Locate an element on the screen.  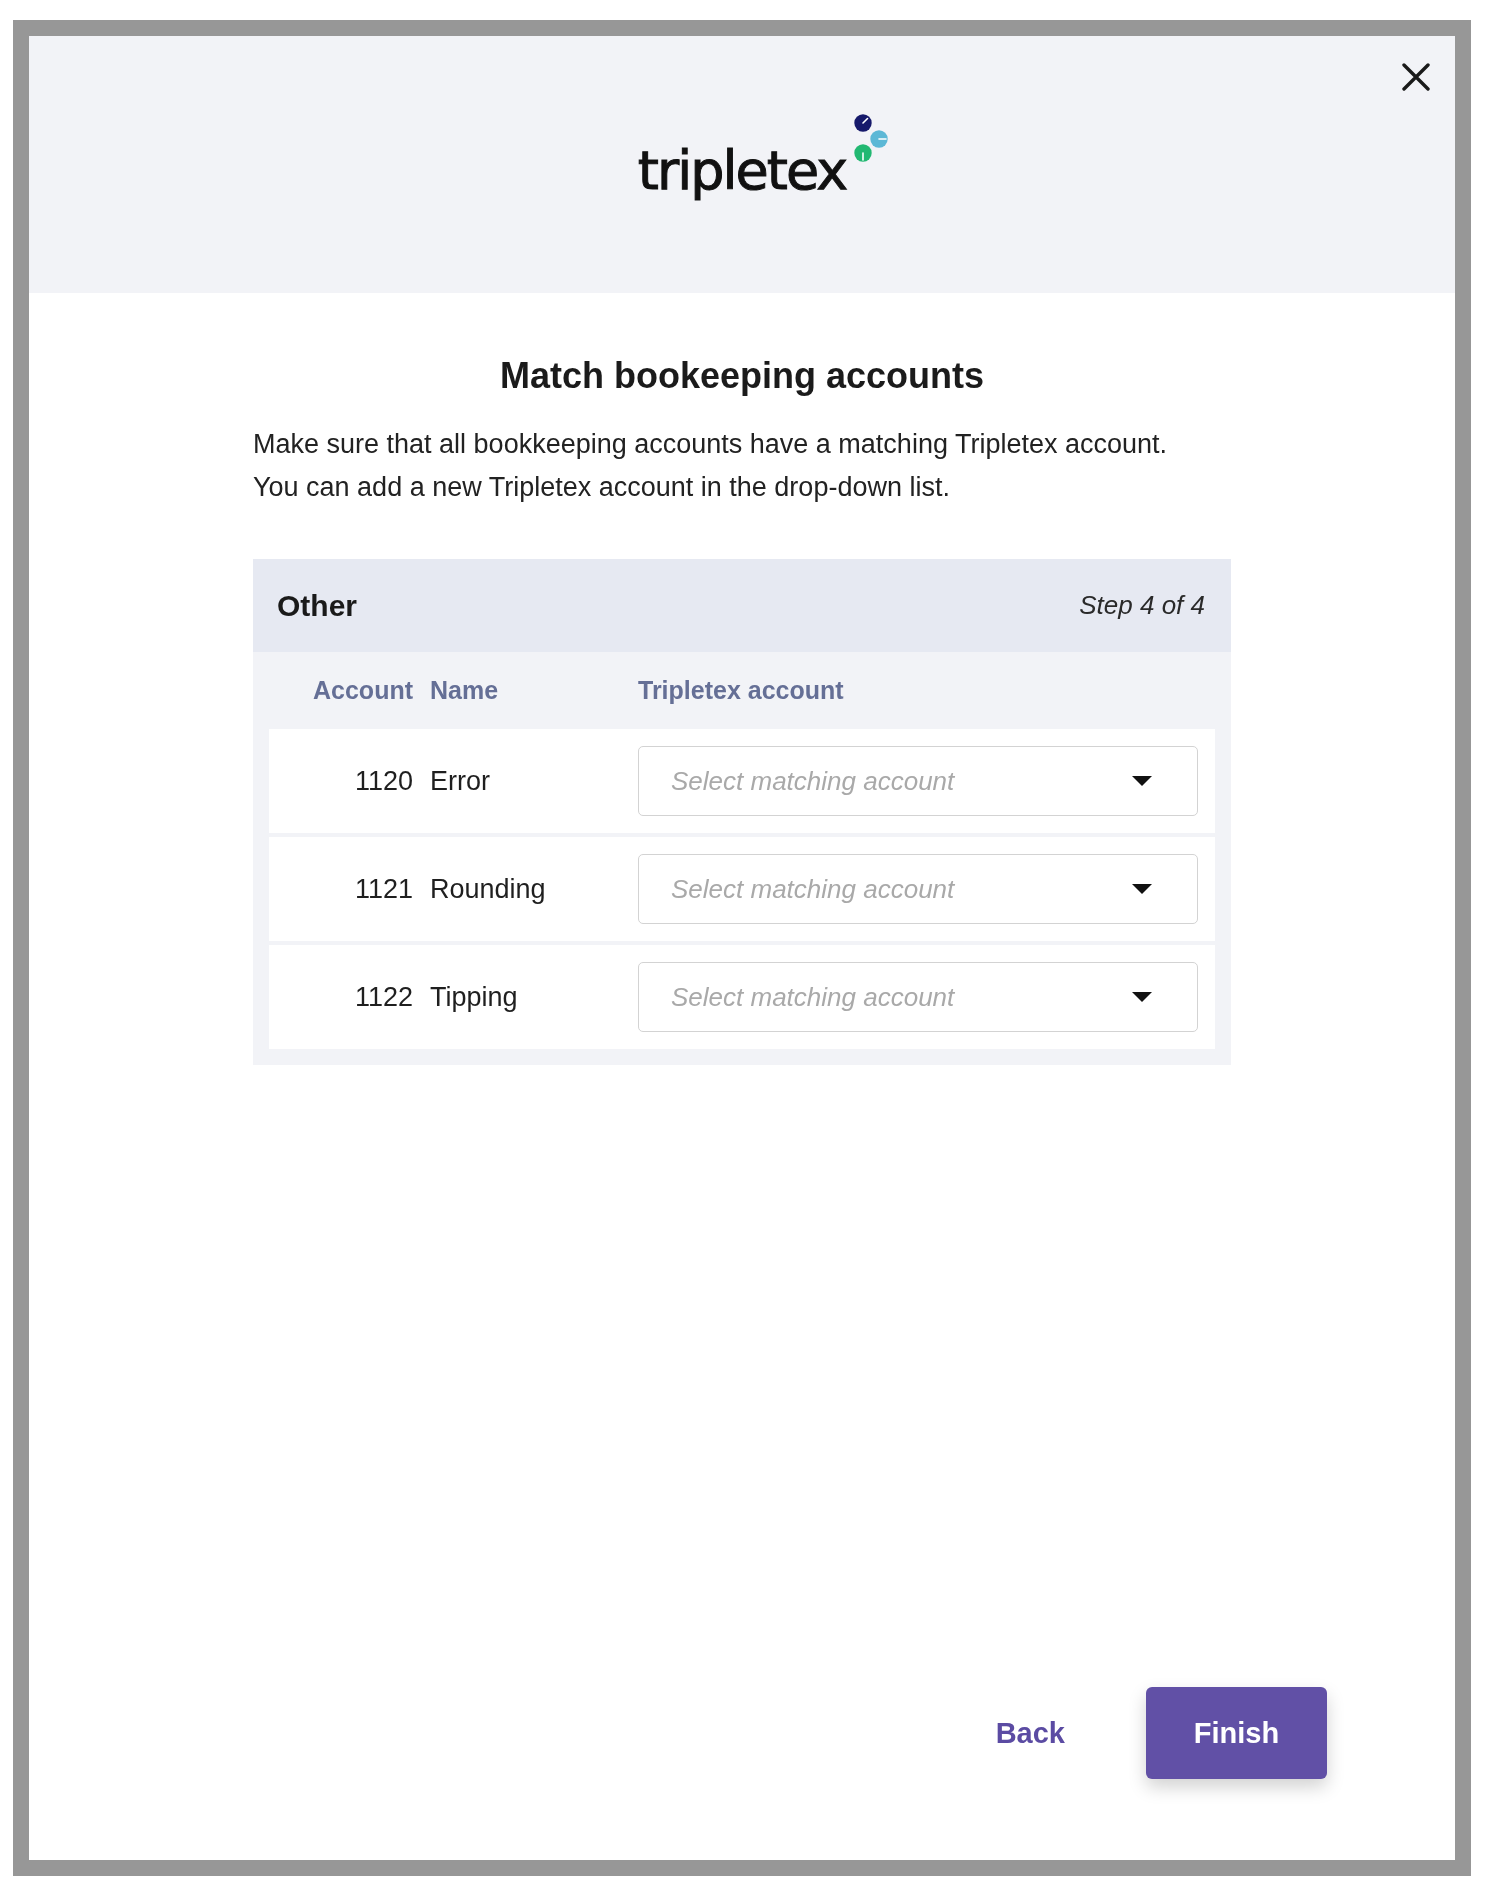
section-title: Other is located at coordinates (317, 605).